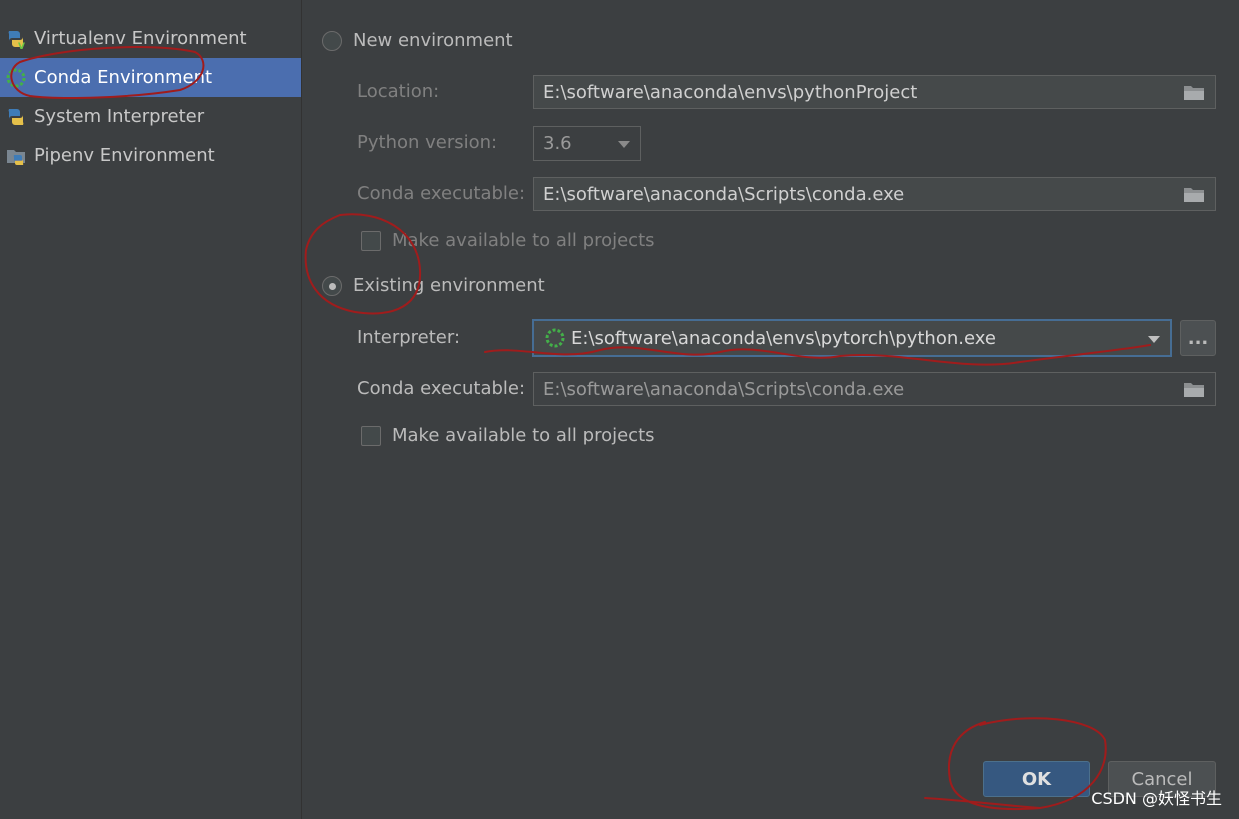 Image resolution: width=1239 pixels, height=819 pixels. I want to click on sidebar-item-system-interpreter: System Interpreter, so click(150, 116).